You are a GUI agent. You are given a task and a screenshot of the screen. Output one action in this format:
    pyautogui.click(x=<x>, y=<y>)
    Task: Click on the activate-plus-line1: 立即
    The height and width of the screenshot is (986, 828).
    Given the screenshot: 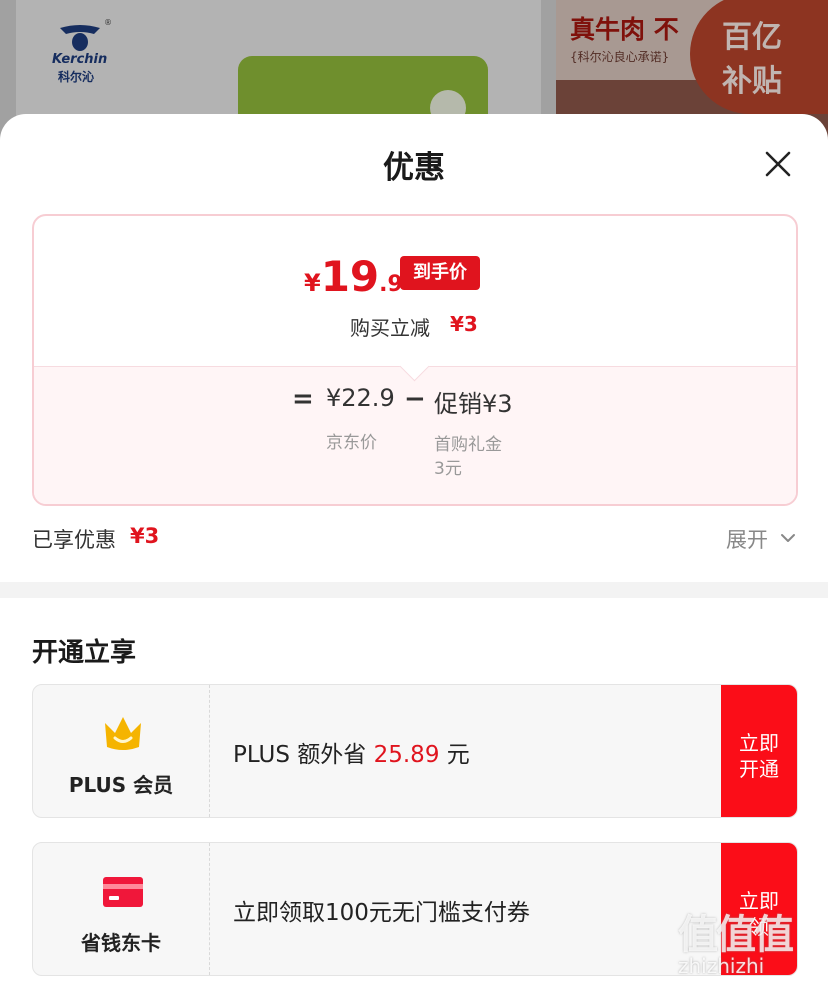 What is the action you would take?
    pyautogui.click(x=759, y=743)
    